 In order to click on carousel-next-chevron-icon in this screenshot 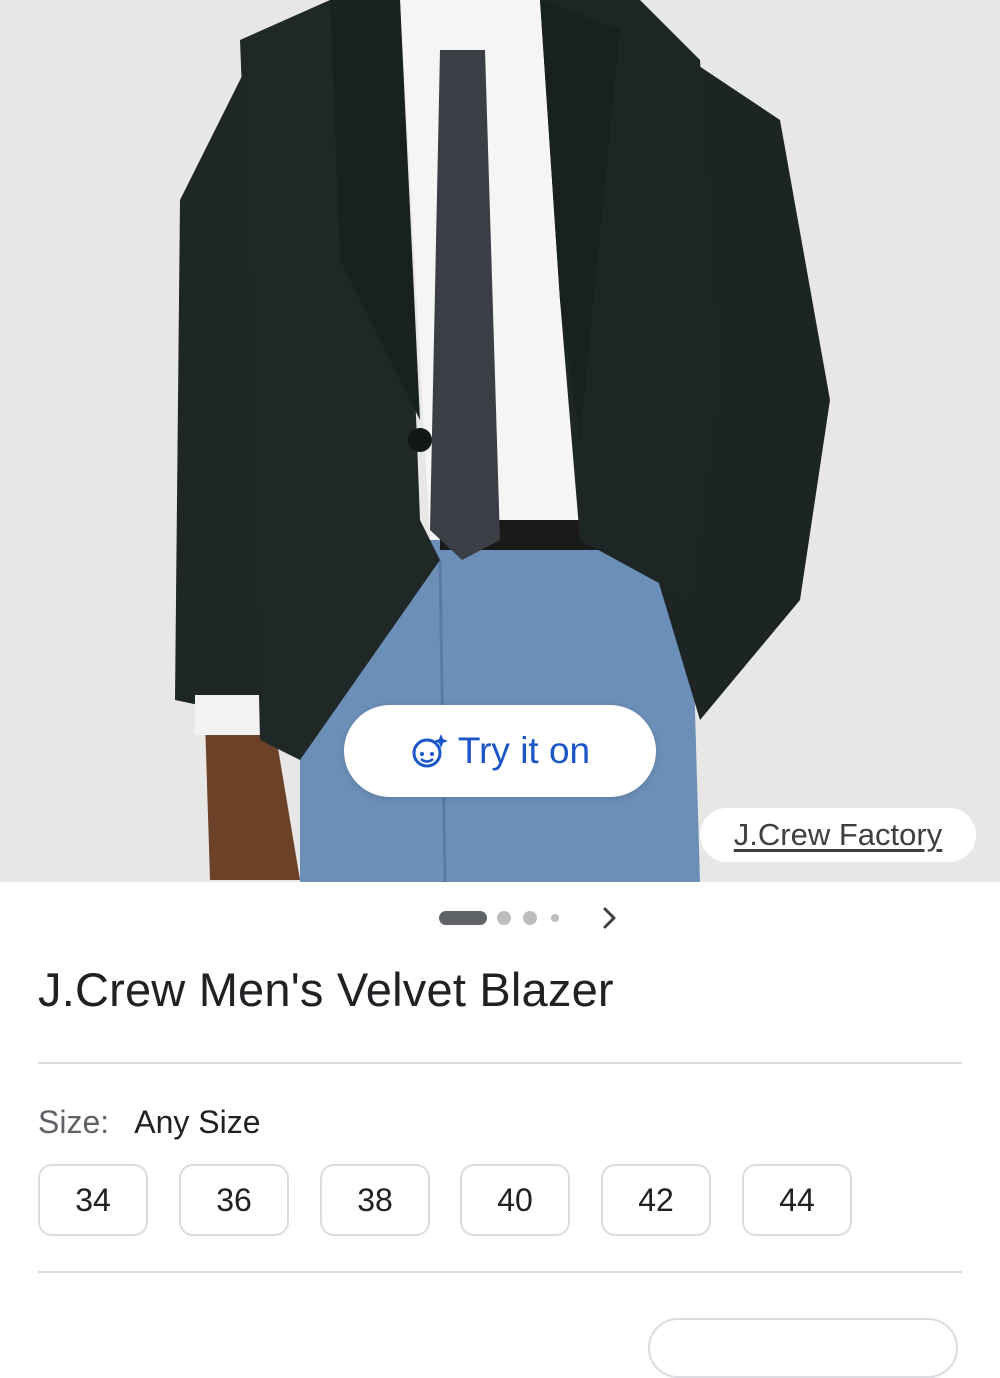, I will do `click(610, 918)`.